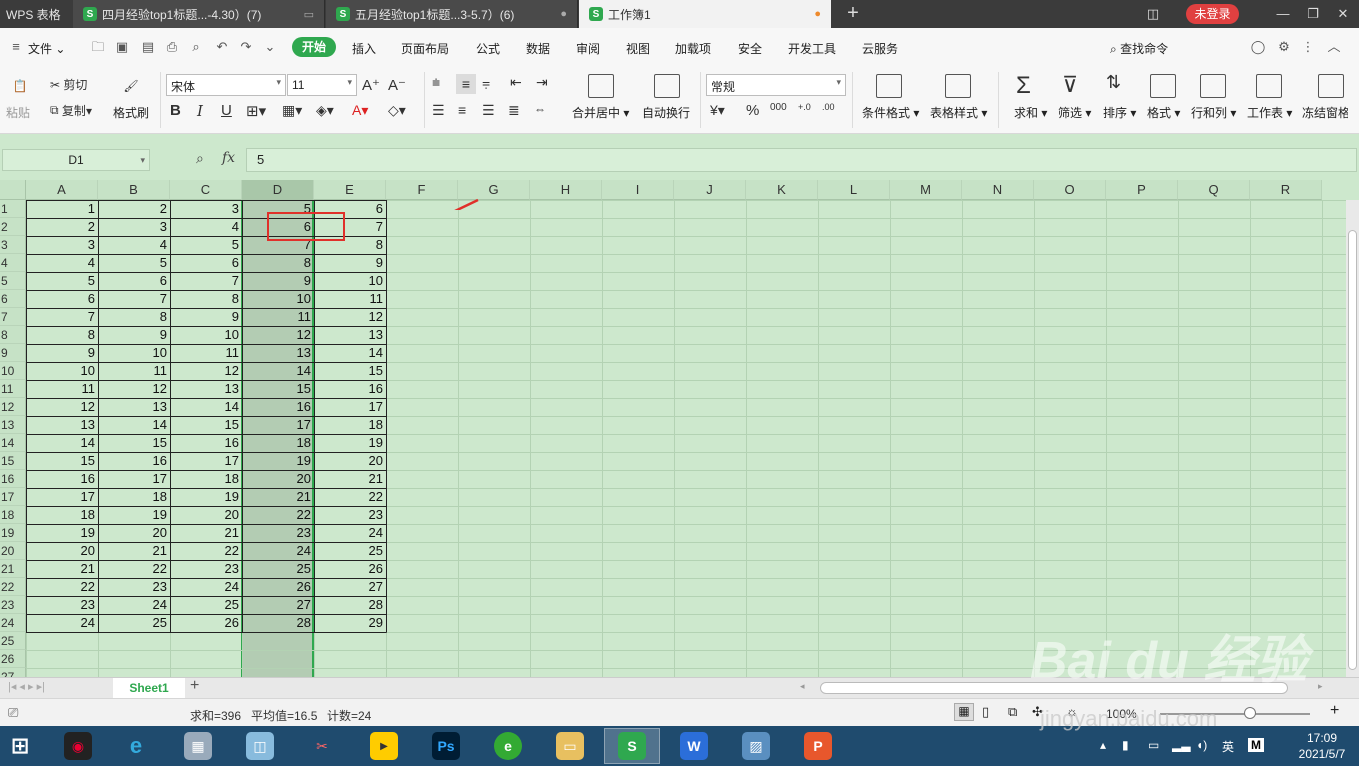 The width and height of the screenshot is (1359, 766). I want to click on cell-d24: 28, so click(278, 623).